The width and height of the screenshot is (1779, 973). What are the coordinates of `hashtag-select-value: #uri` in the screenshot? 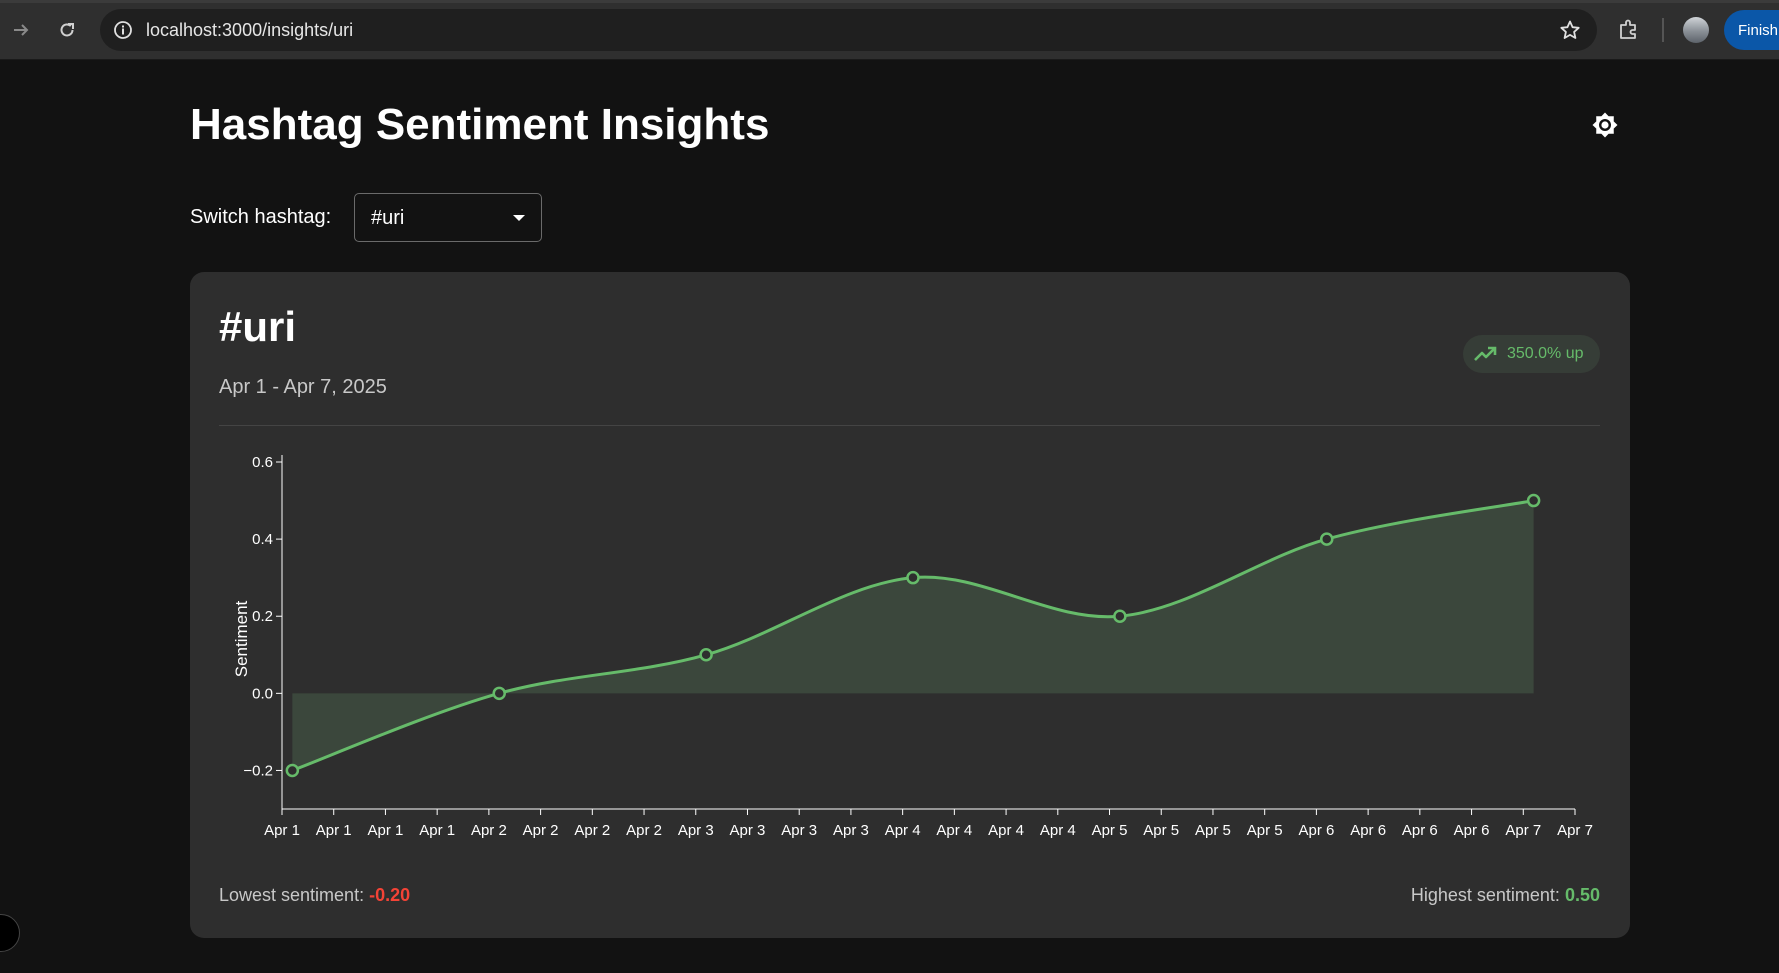 It's located at (388, 218).